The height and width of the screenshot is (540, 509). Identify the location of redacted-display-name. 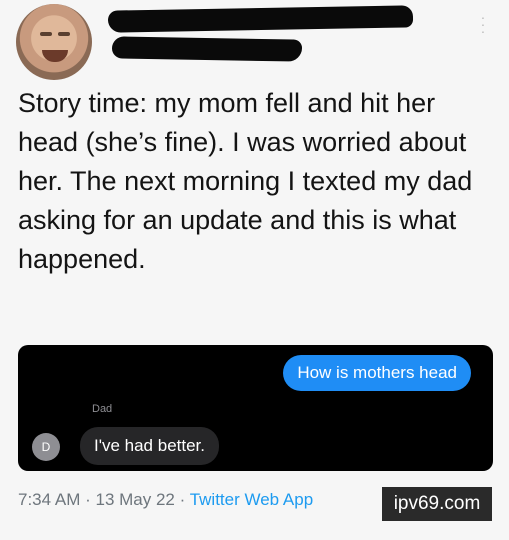
(260, 19).